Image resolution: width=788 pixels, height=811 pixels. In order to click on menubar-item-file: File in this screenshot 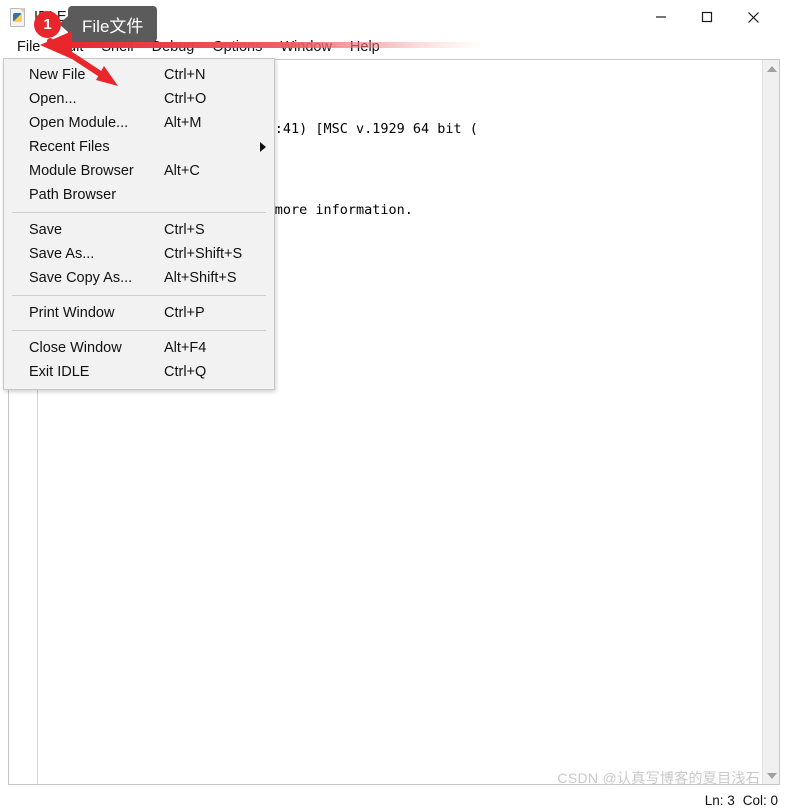, I will do `click(28, 47)`.